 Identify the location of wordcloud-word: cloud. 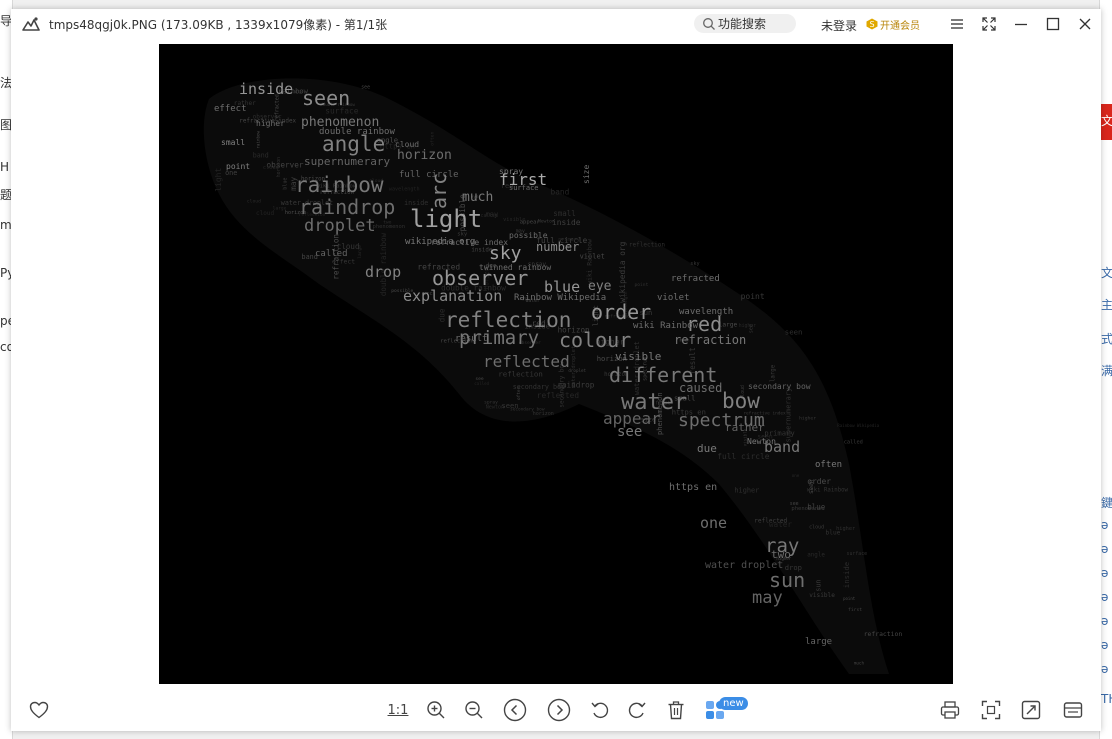
(407, 144).